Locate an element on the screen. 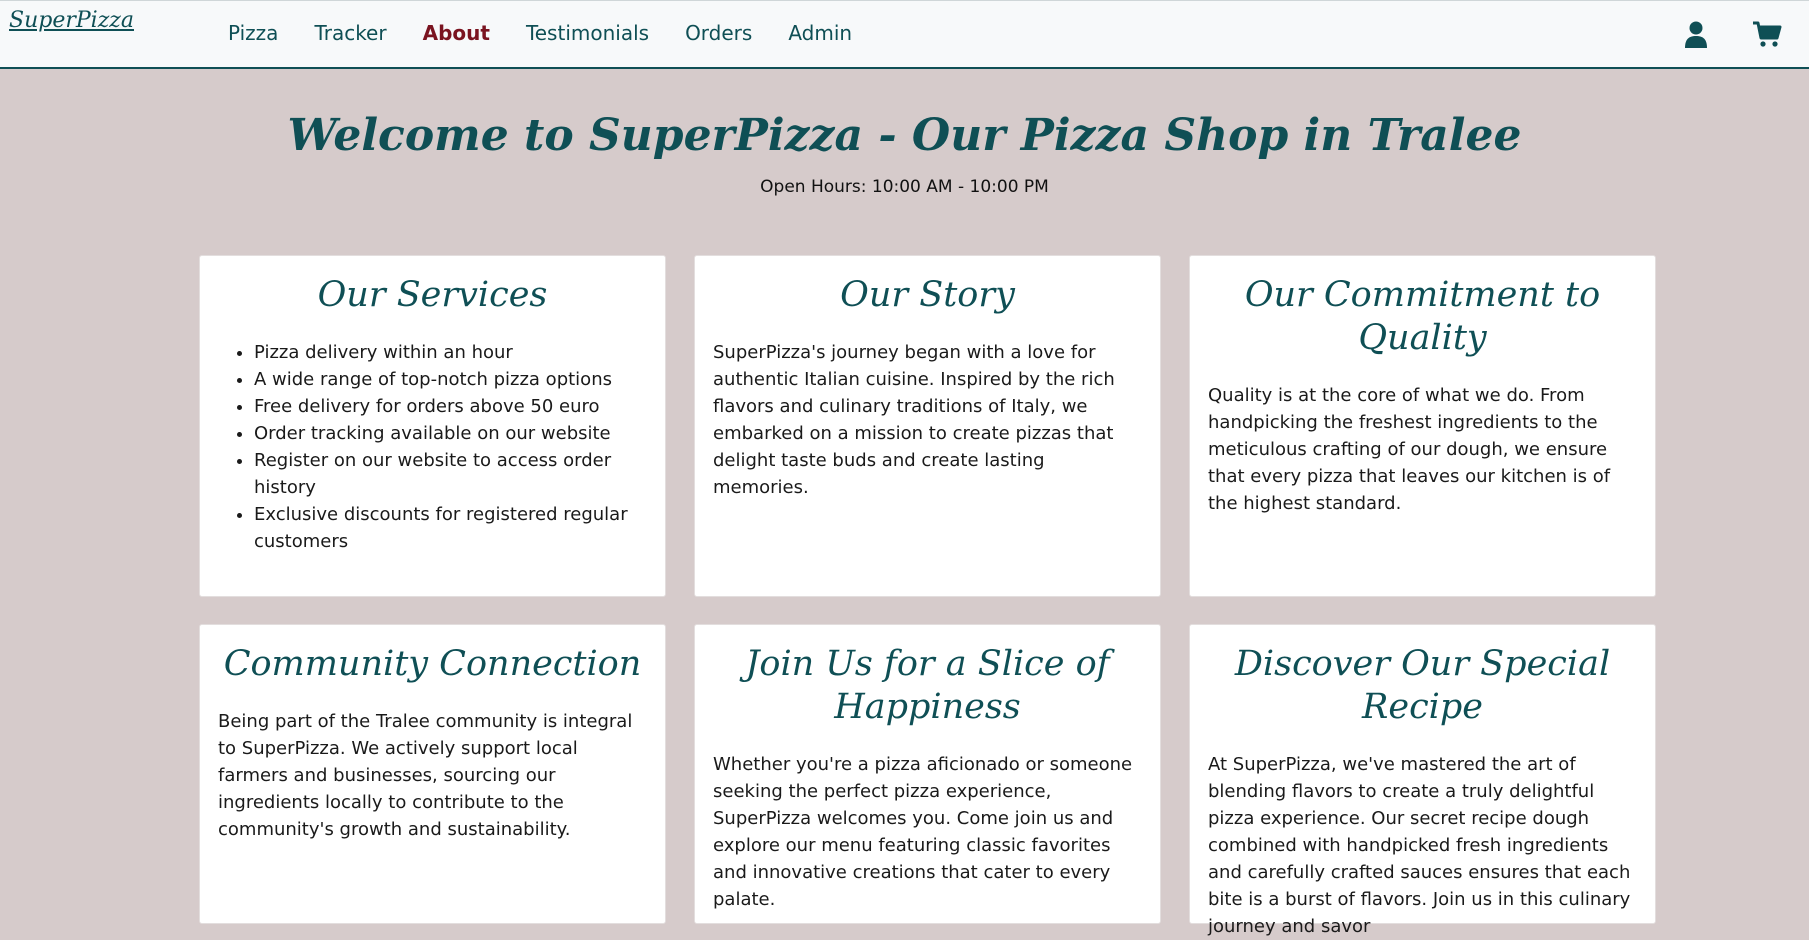 This screenshot has width=1809, height=940. list-item: Order tracking available on our website is located at coordinates (450, 433).